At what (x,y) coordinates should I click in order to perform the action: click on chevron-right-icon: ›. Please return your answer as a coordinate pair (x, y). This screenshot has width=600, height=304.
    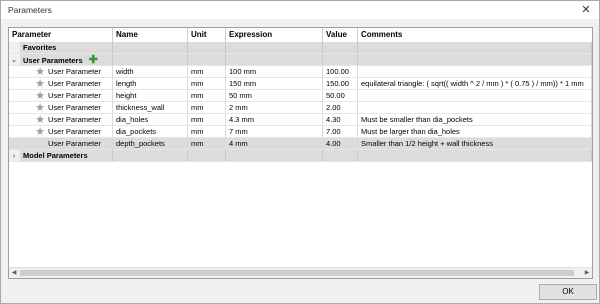
    Looking at the image, I should click on (14, 156).